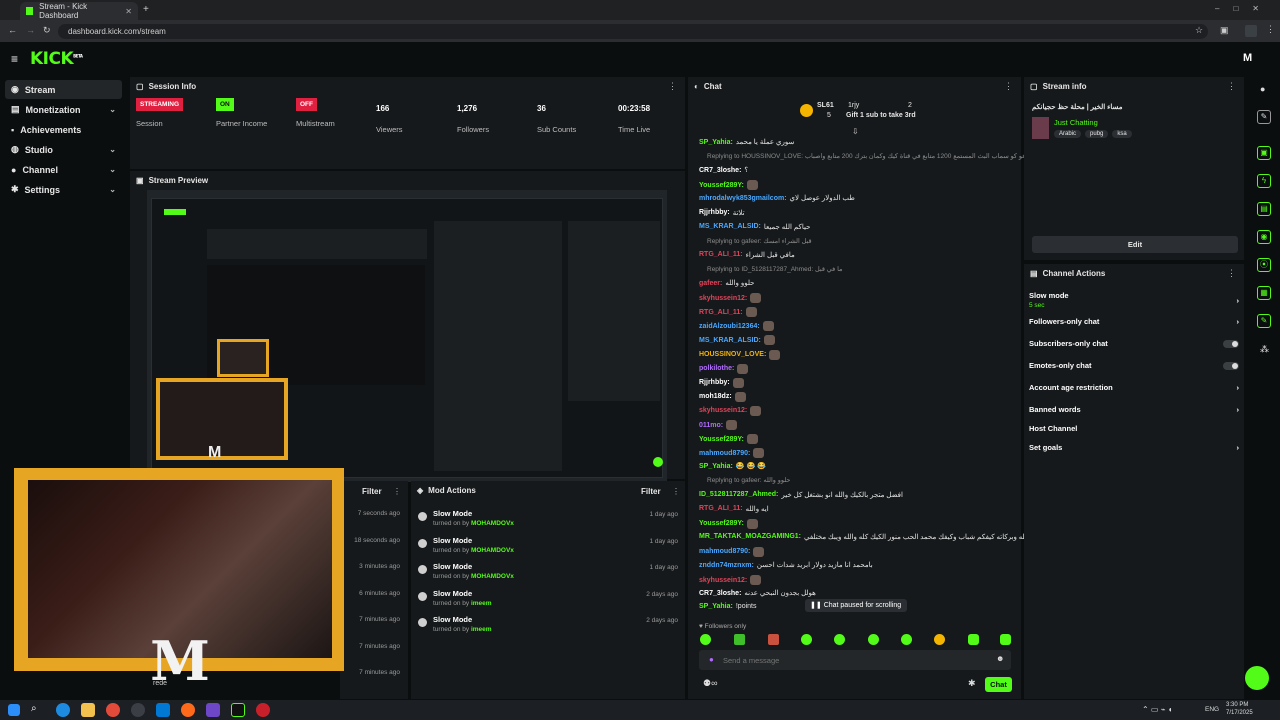 The height and width of the screenshot is (720, 1280). I want to click on sidebar-item-achievements: ▪ Achievements, so click(63, 129).